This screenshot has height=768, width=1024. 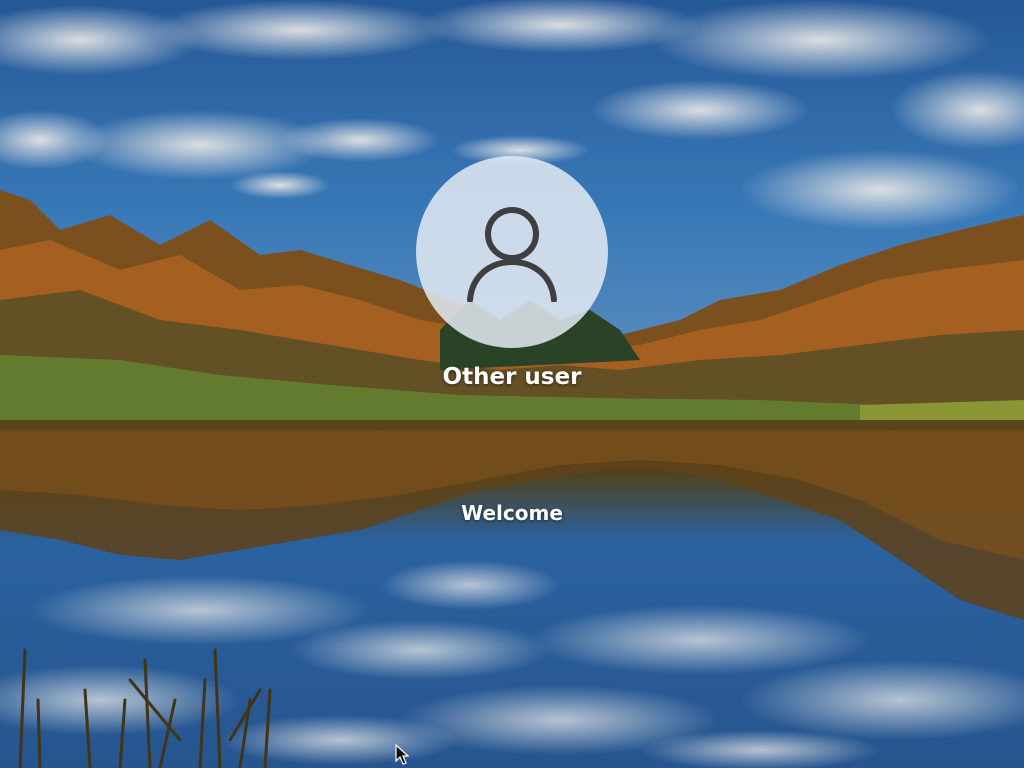 I want to click on welcome-status: Welcome, so click(x=512, y=513).